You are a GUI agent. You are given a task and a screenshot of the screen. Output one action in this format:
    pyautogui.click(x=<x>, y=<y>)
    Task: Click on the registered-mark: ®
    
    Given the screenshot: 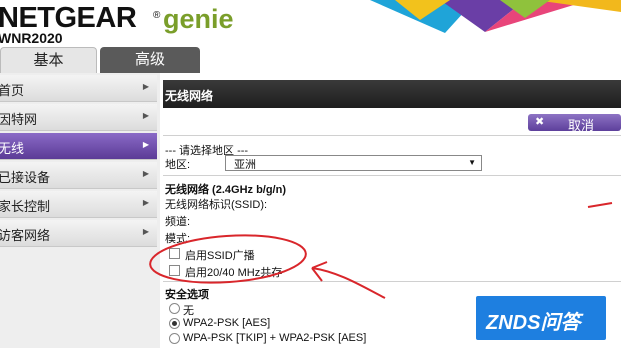 What is the action you would take?
    pyautogui.click(x=157, y=15)
    